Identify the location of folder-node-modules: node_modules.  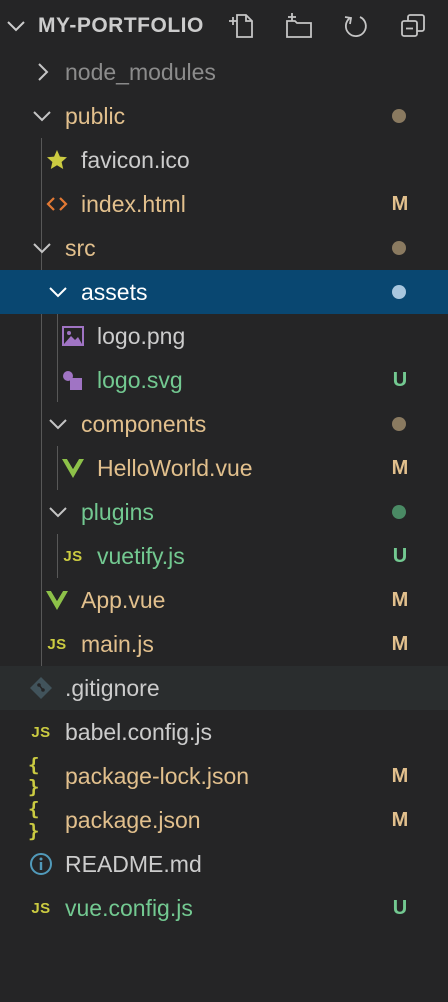
(224, 72).